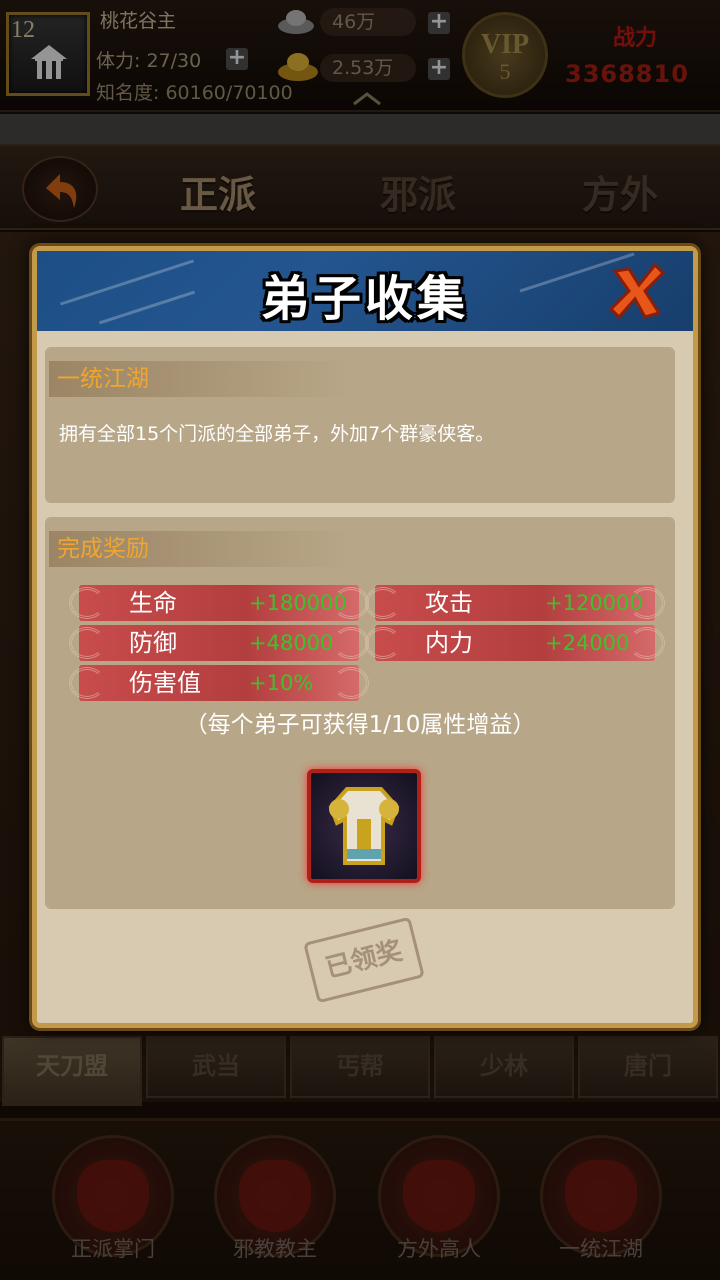 This screenshot has width=720, height=1280. I want to click on armor-icon, so click(364, 826).